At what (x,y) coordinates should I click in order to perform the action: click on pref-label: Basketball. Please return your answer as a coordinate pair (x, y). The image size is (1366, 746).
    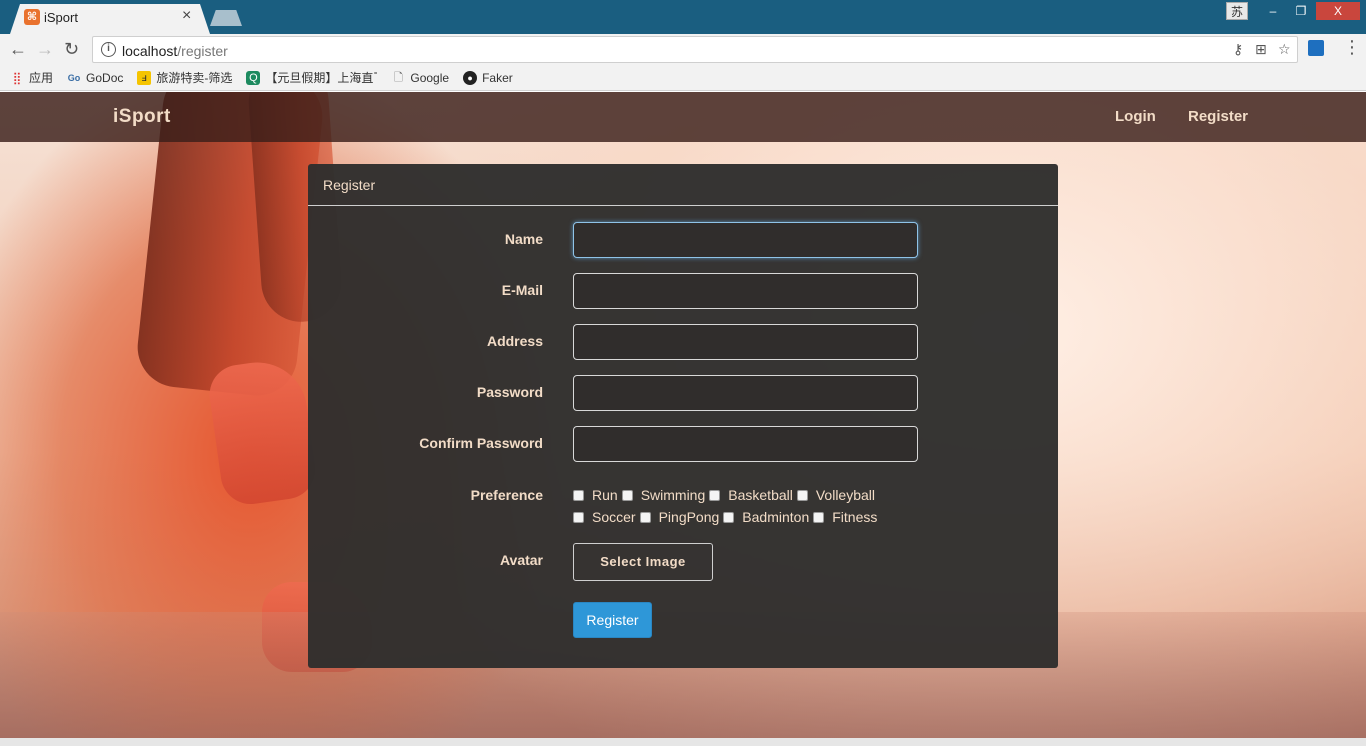
    Looking at the image, I should click on (760, 495).